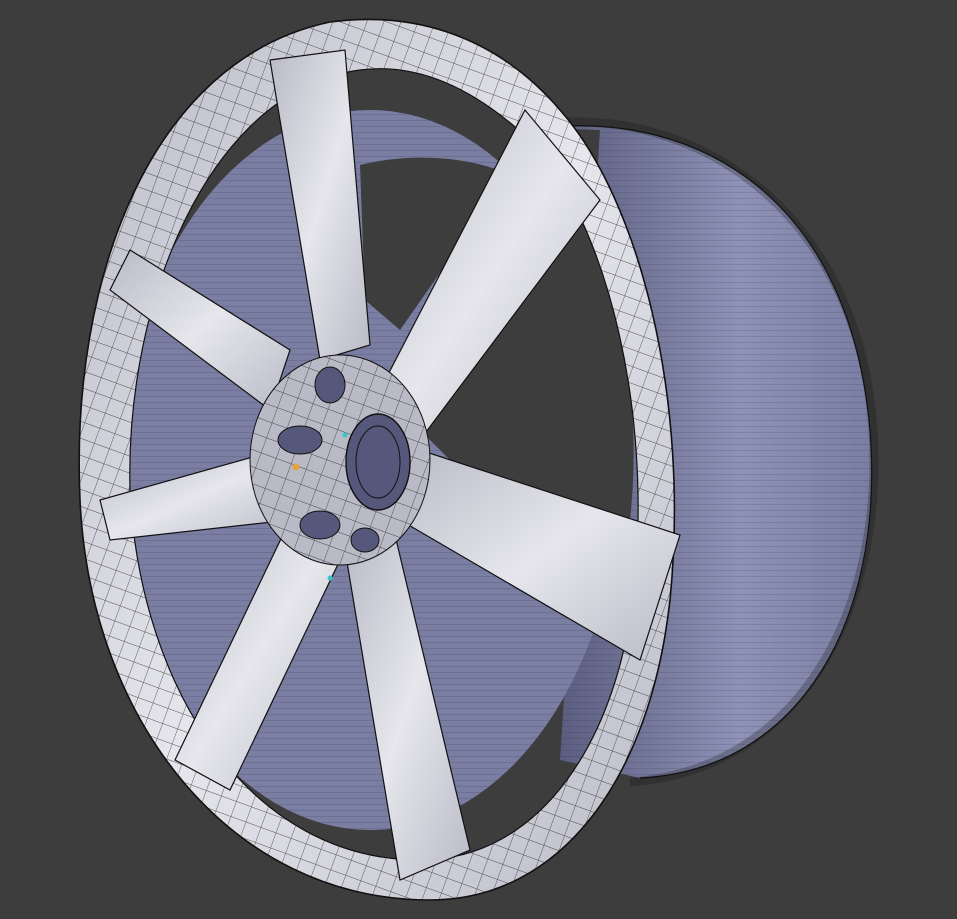 This screenshot has width=957, height=919. I want to click on hub, so click(340, 460).